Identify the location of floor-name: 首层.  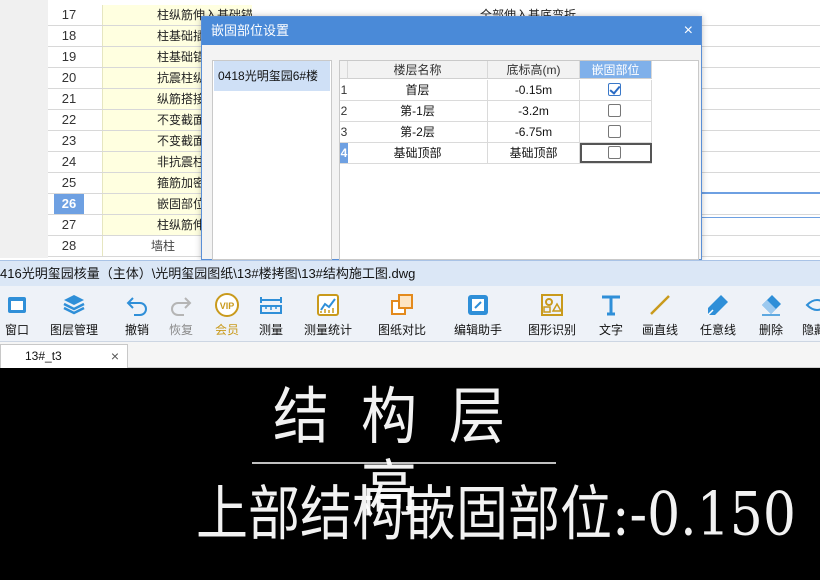
(418, 90).